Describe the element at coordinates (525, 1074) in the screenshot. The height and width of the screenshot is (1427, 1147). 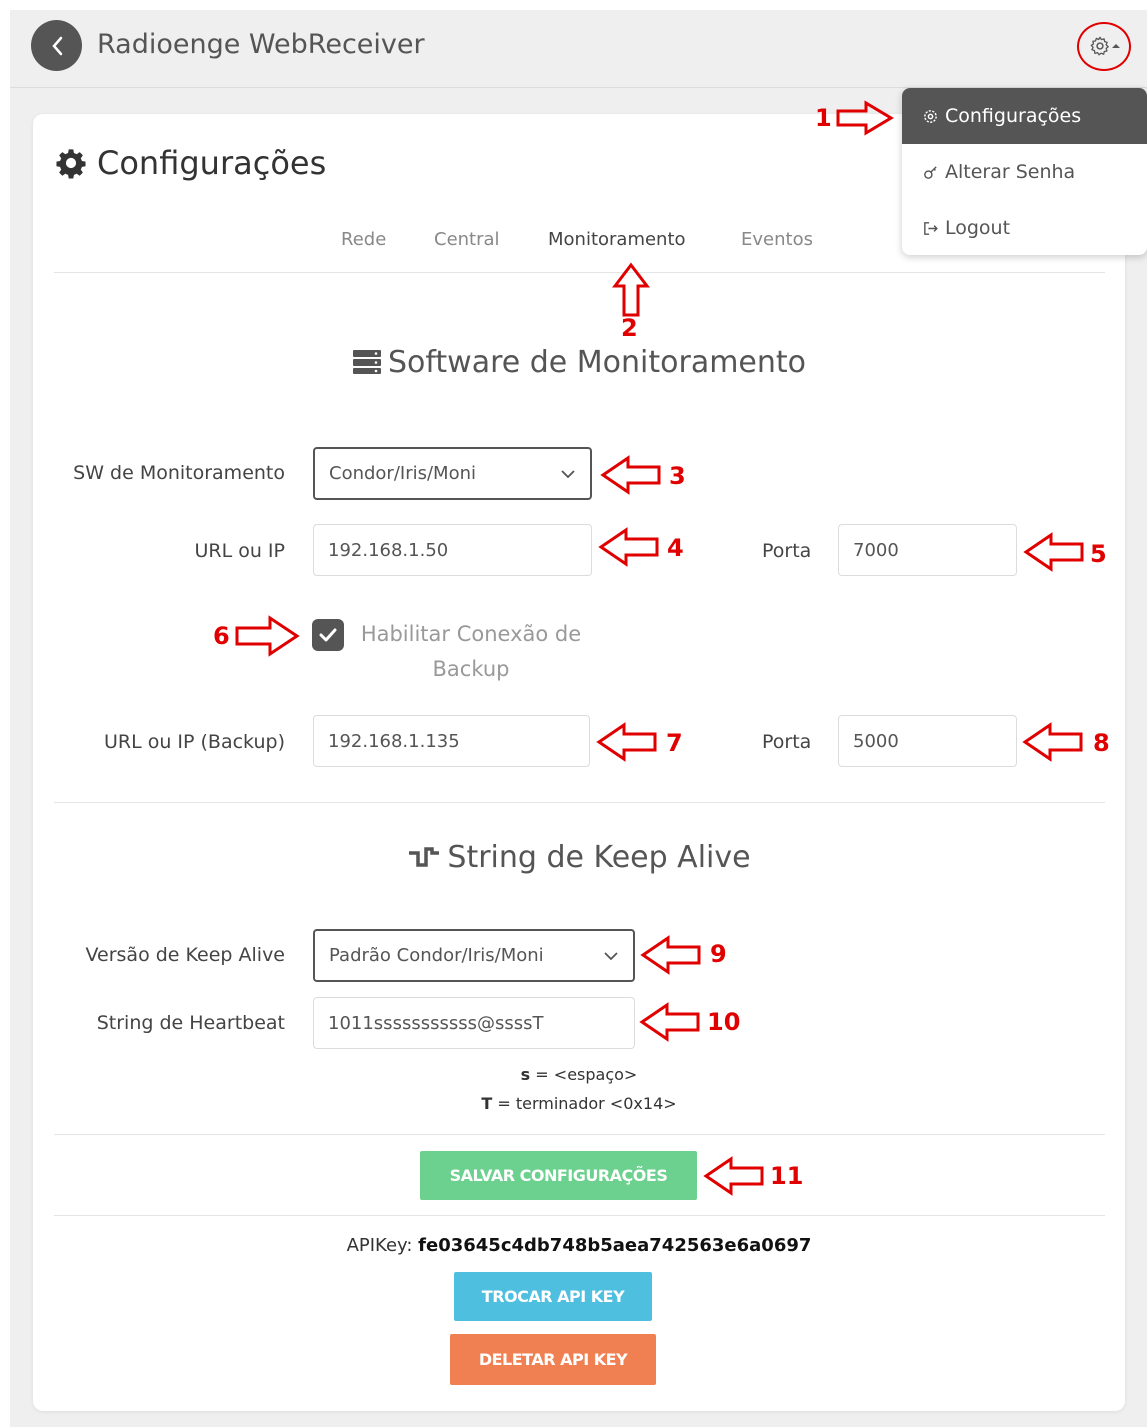
I see `hint-space-key: s` at that location.